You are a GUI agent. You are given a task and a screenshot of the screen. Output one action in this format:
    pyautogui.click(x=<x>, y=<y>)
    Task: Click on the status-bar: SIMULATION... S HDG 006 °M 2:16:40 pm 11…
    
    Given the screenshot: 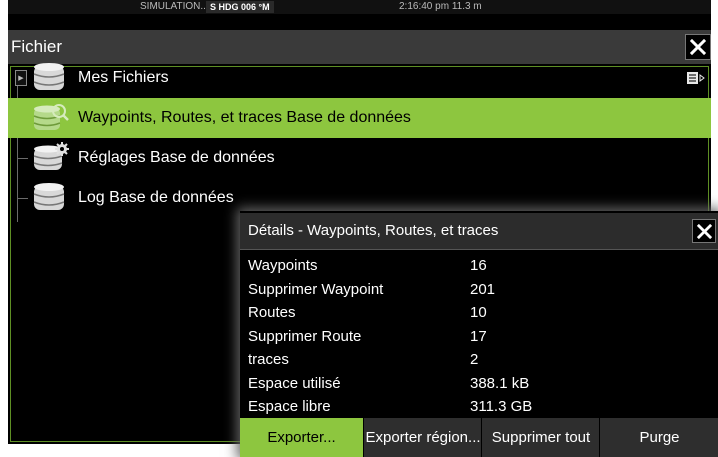 What is the action you would take?
    pyautogui.click(x=359, y=7)
    